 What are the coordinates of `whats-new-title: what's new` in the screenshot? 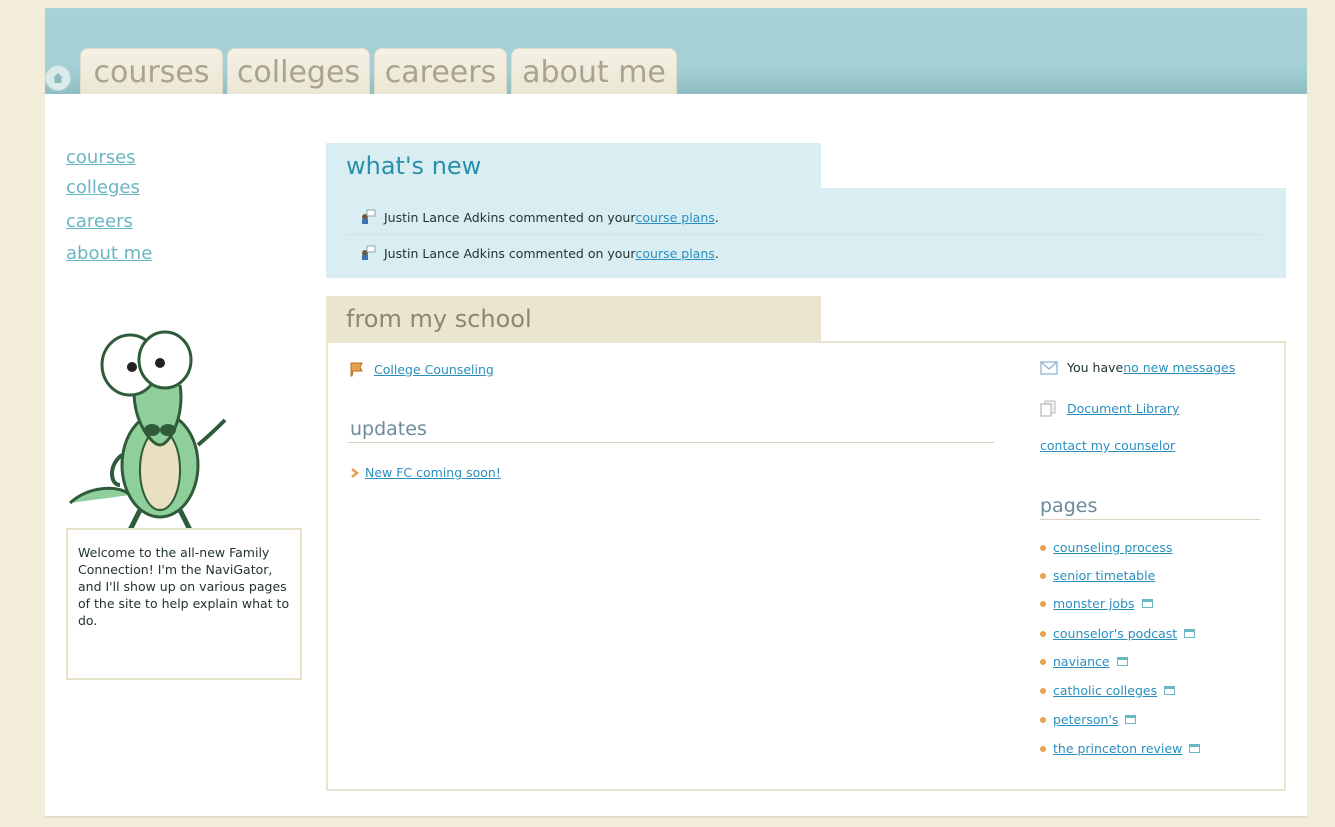 It's located at (573, 165).